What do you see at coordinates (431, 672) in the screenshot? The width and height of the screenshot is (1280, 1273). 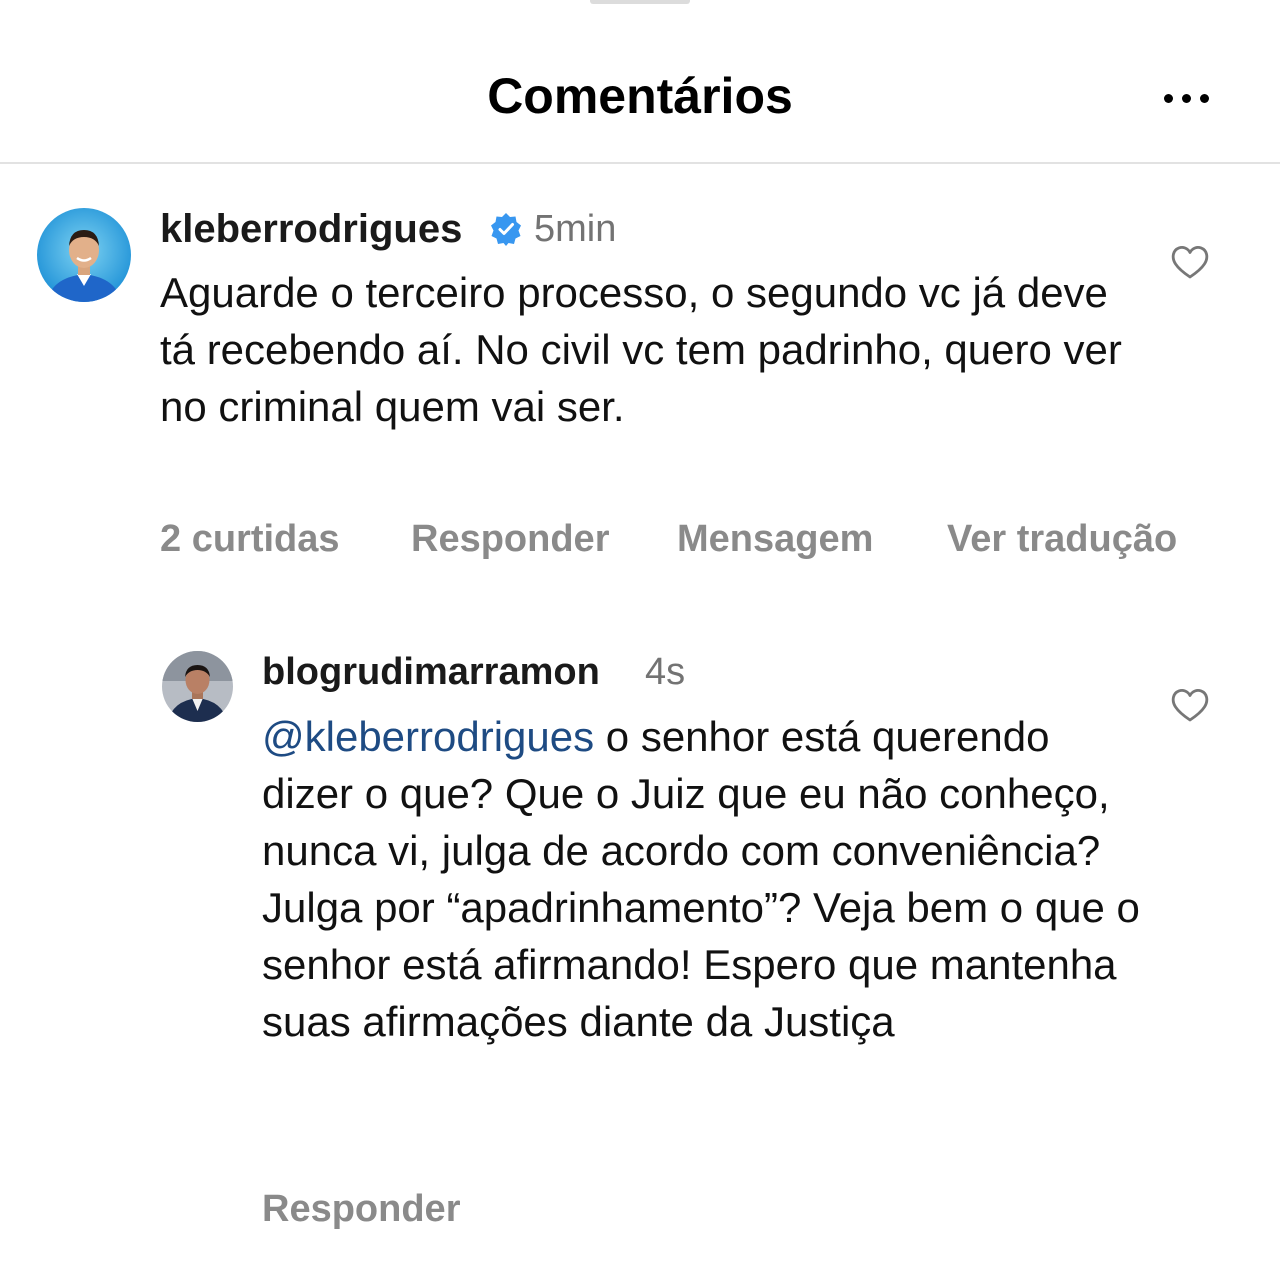 I see `comment-username: blogrudimarramon` at bounding box center [431, 672].